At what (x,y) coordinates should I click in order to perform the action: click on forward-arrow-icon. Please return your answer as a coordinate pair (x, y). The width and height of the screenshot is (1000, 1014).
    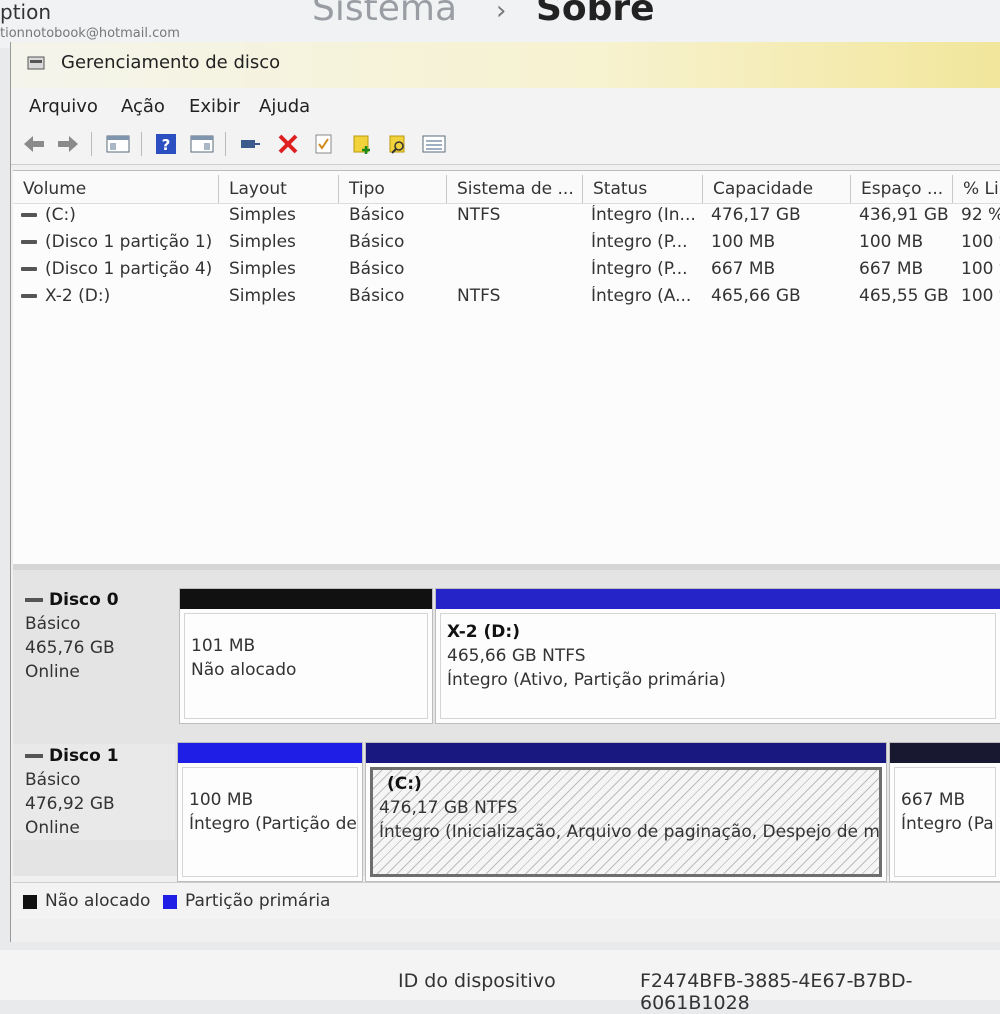
    Looking at the image, I should click on (68, 144).